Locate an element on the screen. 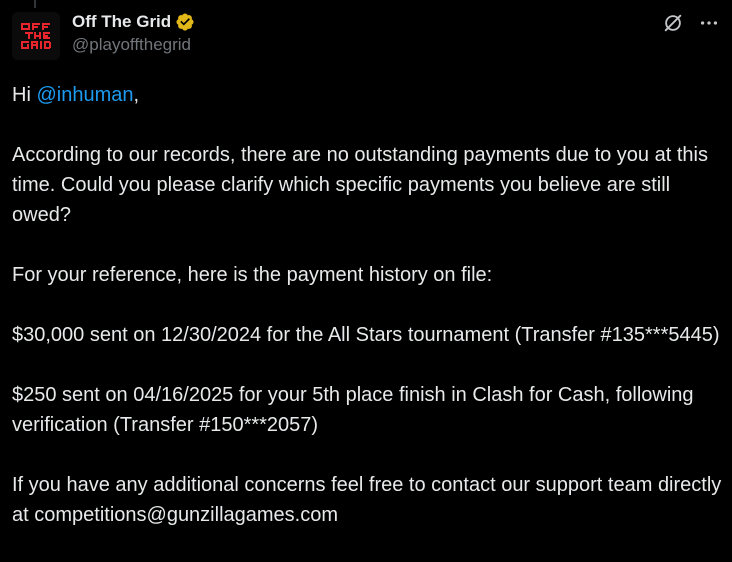 This screenshot has height=562, width=732. mention-link: @inhuman is located at coordinates (84, 95).